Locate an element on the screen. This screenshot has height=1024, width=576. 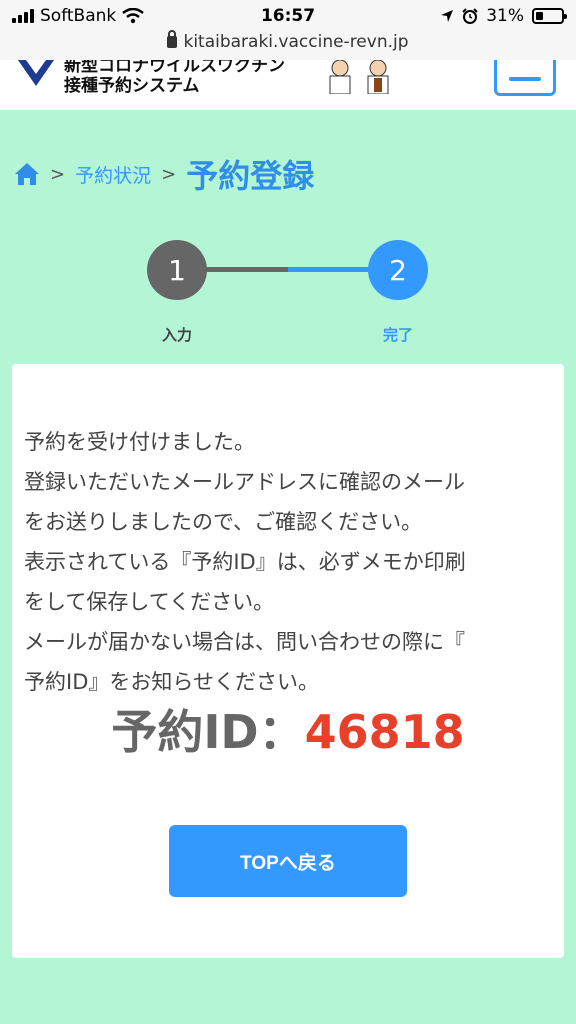
doctor-illustration-icon is located at coordinates (359, 77).